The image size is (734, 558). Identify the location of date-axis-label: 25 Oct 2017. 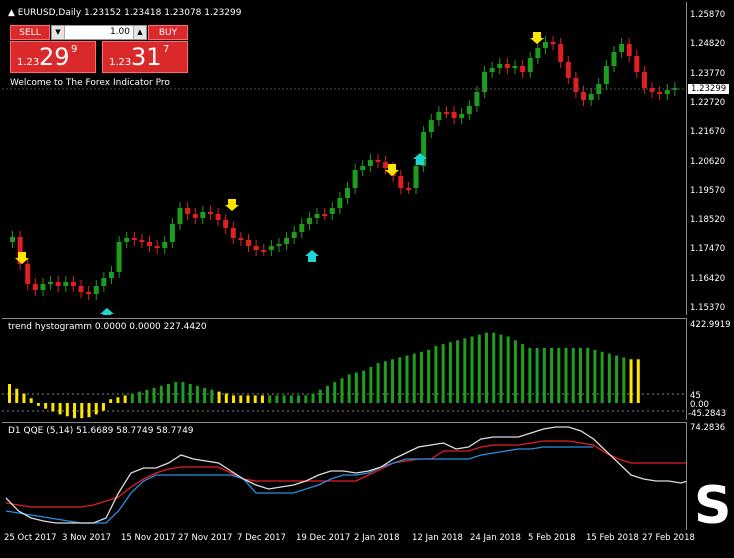
(30, 538).